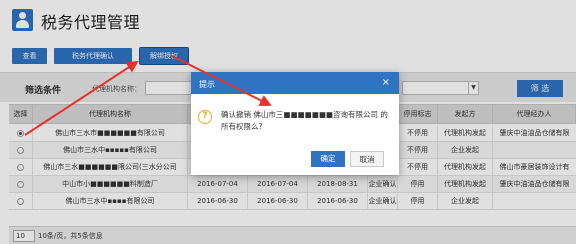  I want to click on question-icon: ?, so click(205, 117).